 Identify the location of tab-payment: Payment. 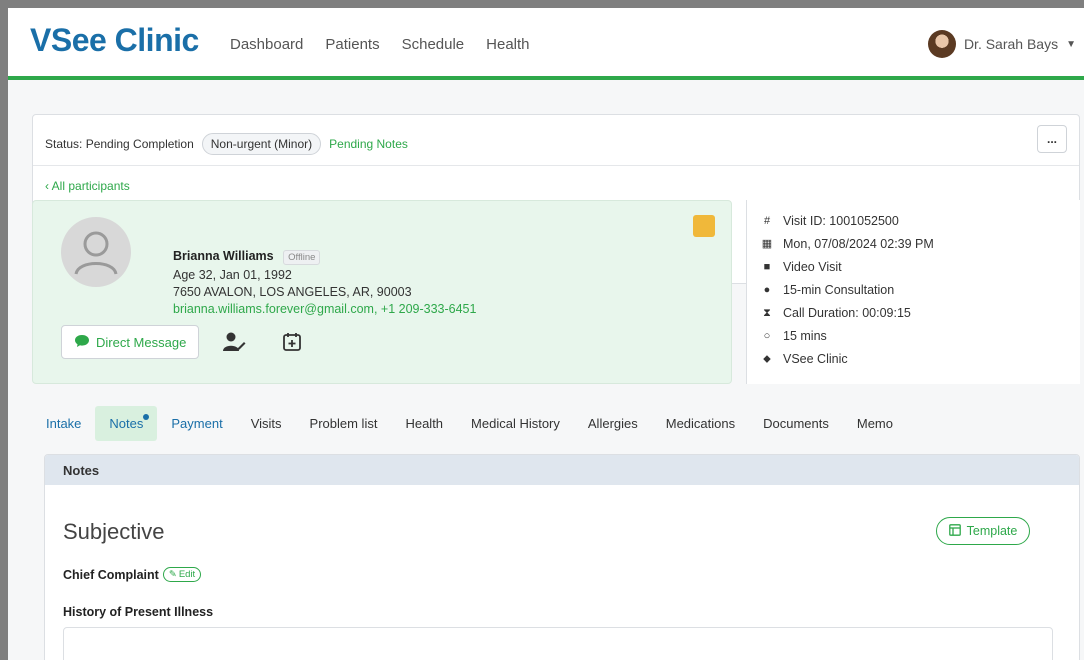
(196, 423).